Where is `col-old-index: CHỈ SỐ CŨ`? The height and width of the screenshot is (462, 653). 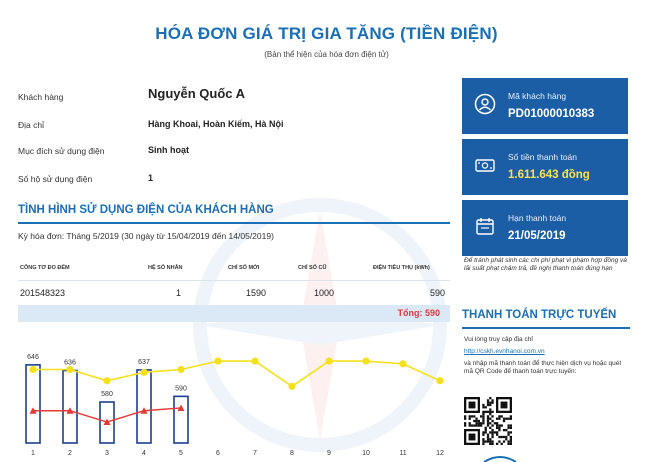
col-old-index: CHỈ SỐ CŨ is located at coordinates (312, 268).